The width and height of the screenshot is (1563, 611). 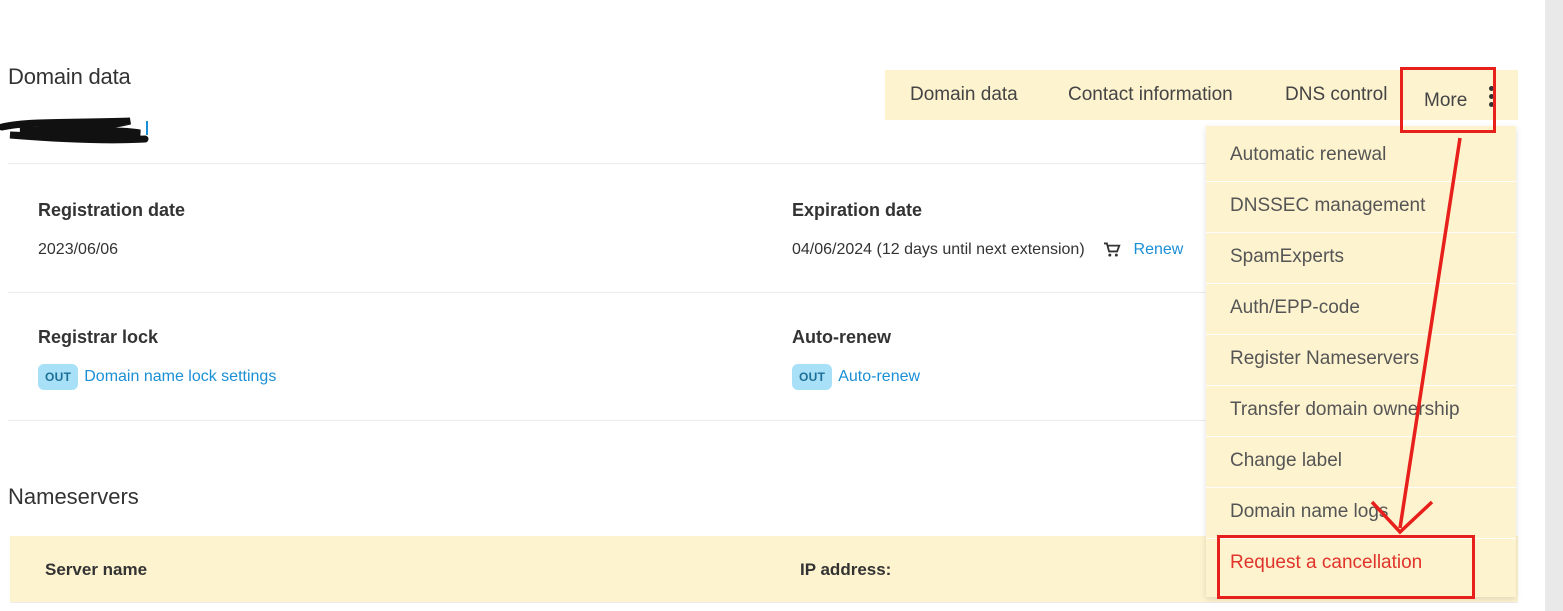 What do you see at coordinates (180, 376) in the screenshot?
I see `domain-lock-settings-link: Domain name lock settings` at bounding box center [180, 376].